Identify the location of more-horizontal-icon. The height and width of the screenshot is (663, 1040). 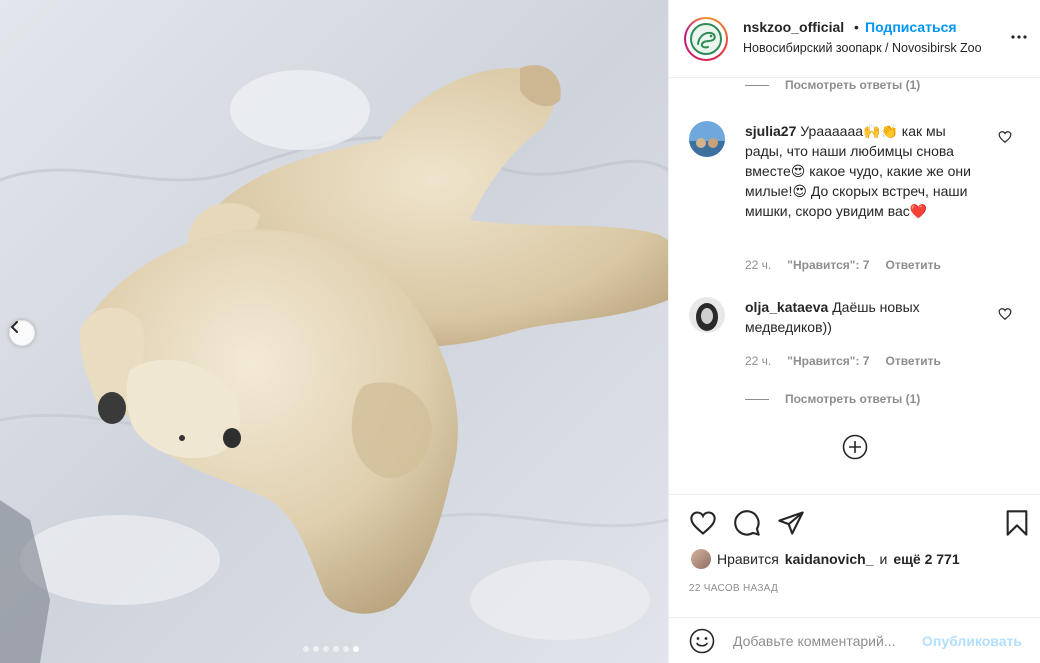
(1019, 37).